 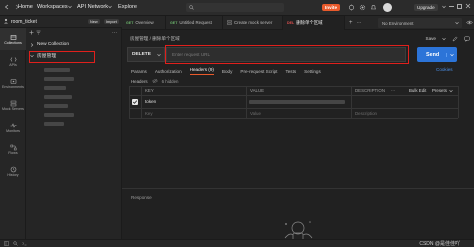 I want to click on bulk-edit-button: Bulk Edit, so click(x=417, y=90).